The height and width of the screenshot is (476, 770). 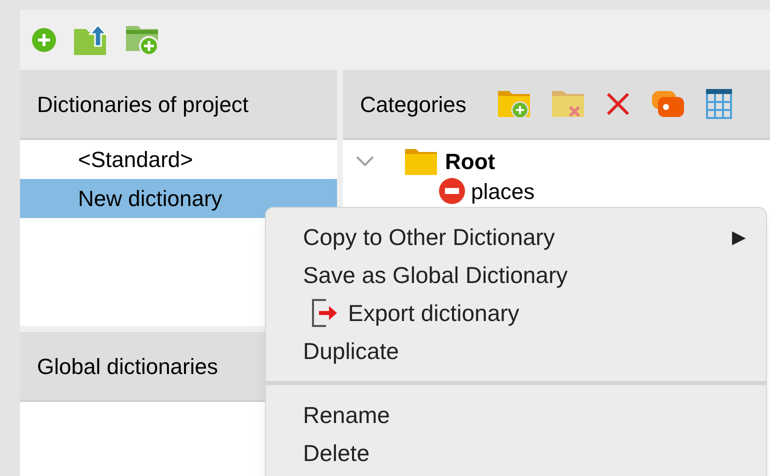 I want to click on close-icon, so click(x=618, y=104).